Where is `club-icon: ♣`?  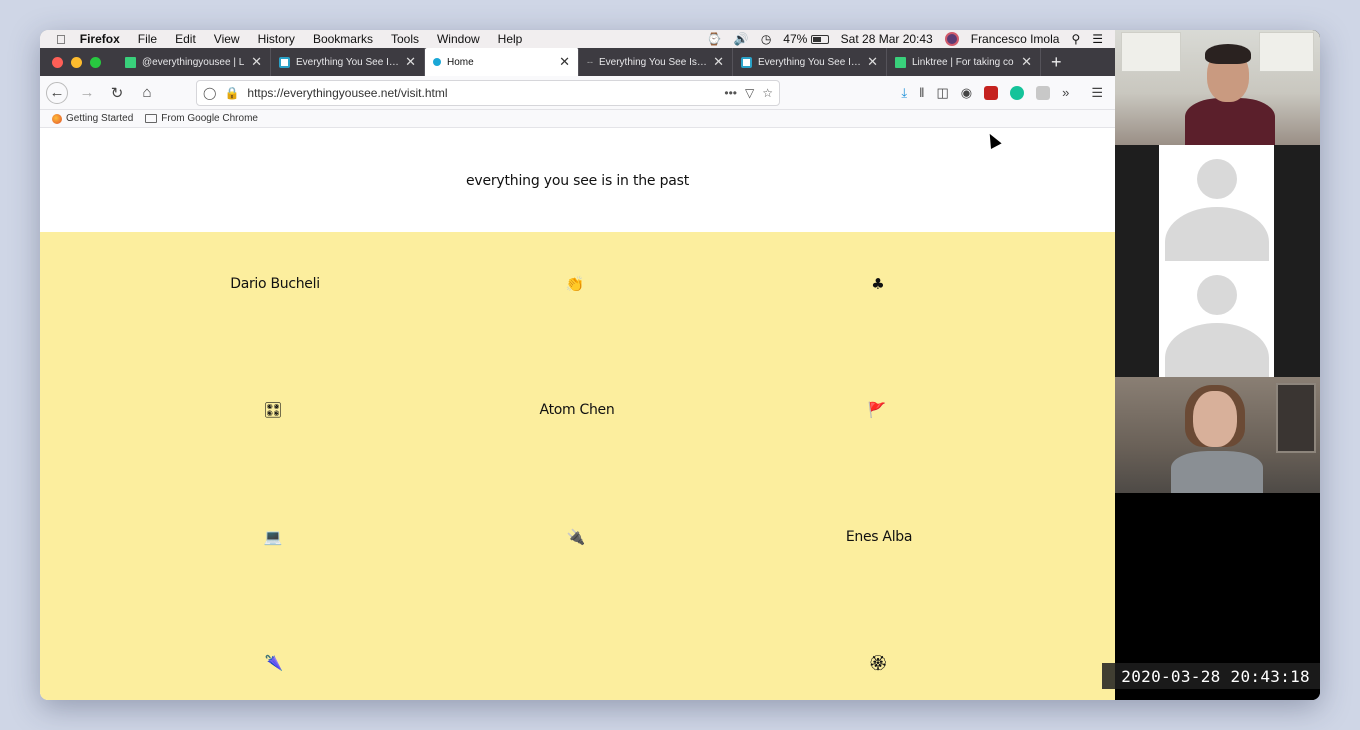 club-icon: ♣ is located at coordinates (877, 284).